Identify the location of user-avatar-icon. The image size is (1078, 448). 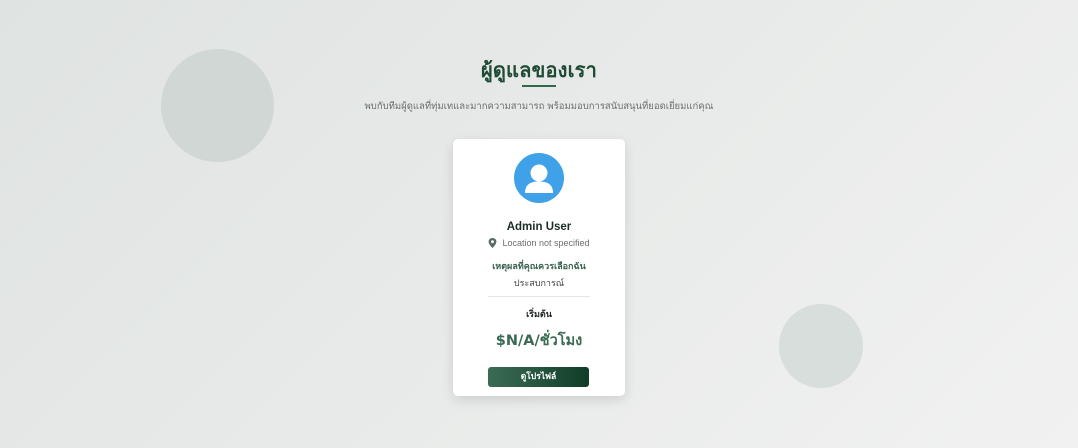
(539, 178).